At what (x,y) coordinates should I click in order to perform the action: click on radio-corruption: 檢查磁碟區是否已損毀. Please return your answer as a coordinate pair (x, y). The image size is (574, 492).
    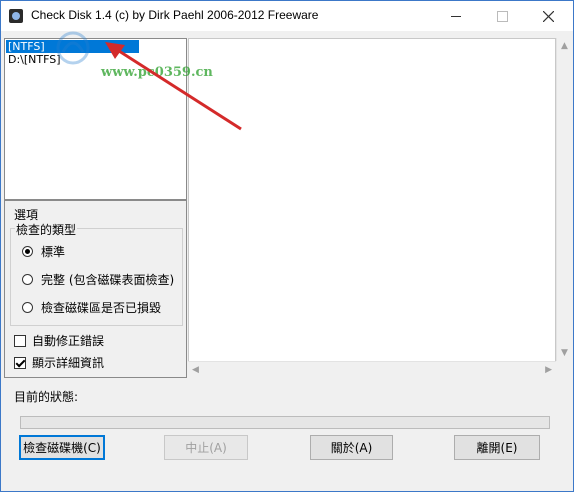
    Looking at the image, I should click on (91, 307).